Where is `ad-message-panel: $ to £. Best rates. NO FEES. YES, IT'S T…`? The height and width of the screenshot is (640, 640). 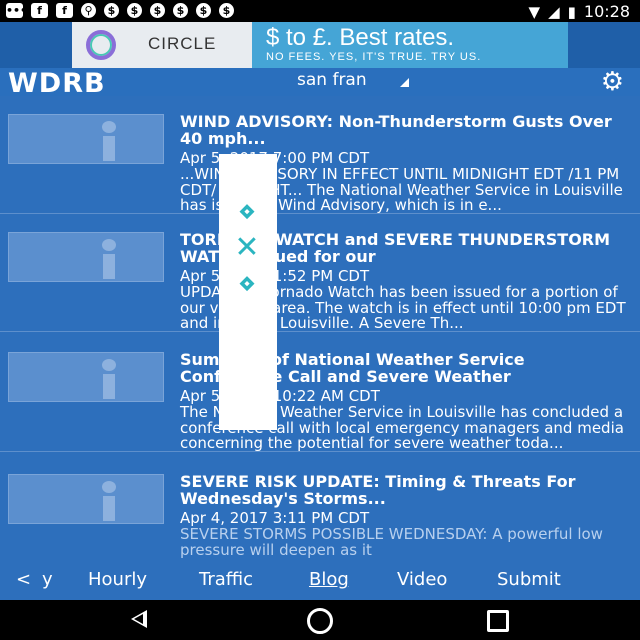
ad-message-panel: $ to £. Best rates. NO FEES. YES, IT'S T… is located at coordinates (410, 45).